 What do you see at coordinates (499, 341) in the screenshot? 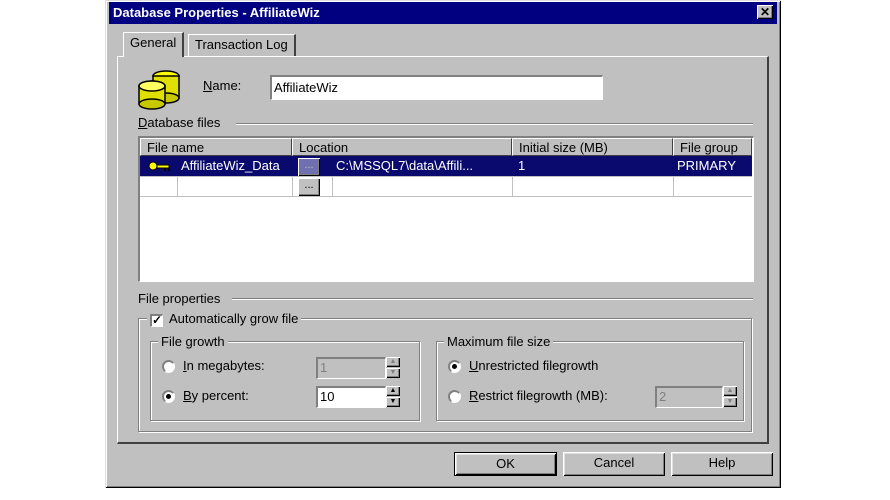
I see `max-file-size-legend: Maximum file size` at bounding box center [499, 341].